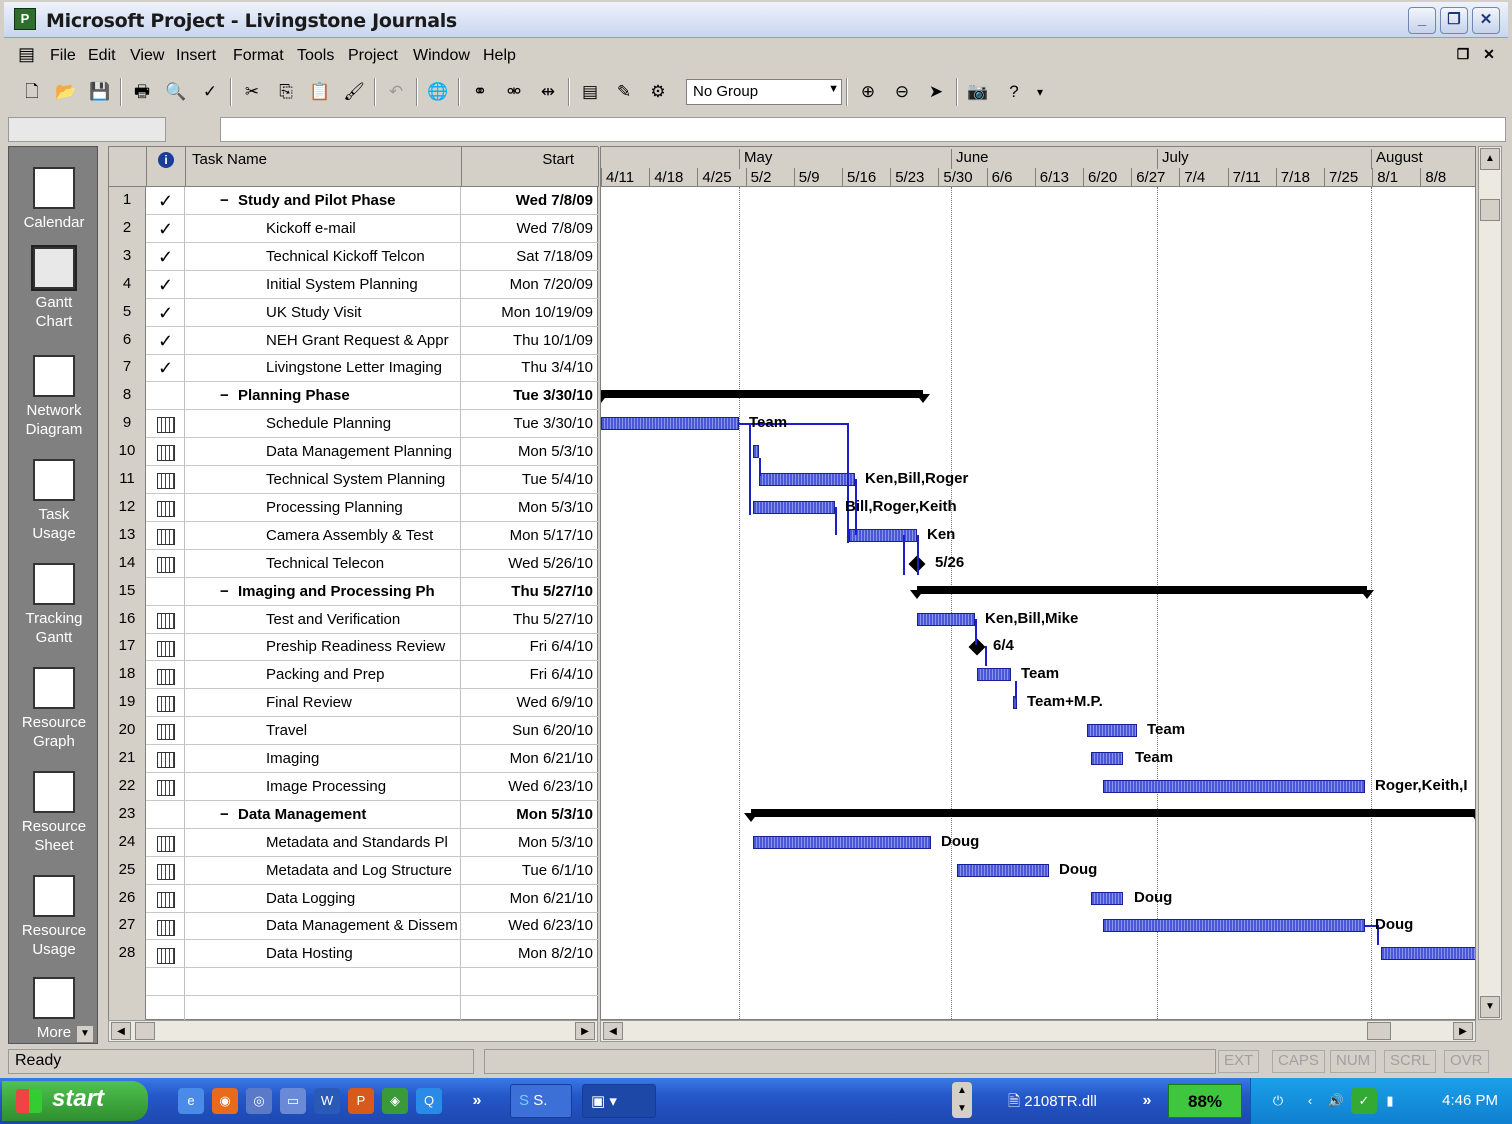 The width and height of the screenshot is (1512, 1124). What do you see at coordinates (1422, 20) in the screenshot?
I see `minimize-button: _` at bounding box center [1422, 20].